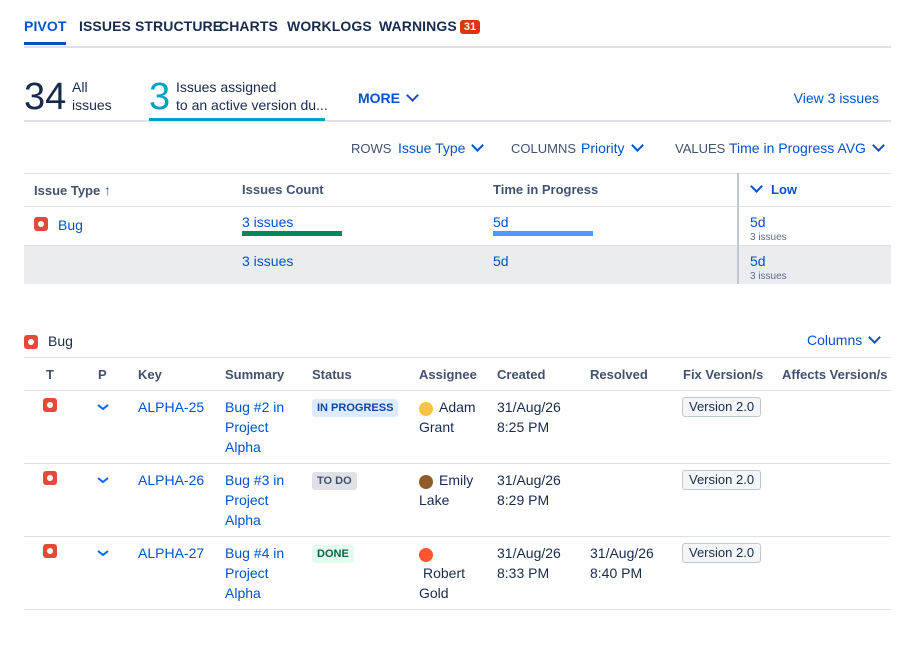 This screenshot has width=915, height=656. Describe the element at coordinates (255, 374) in the screenshot. I see `list-header-summary: Summary` at that location.